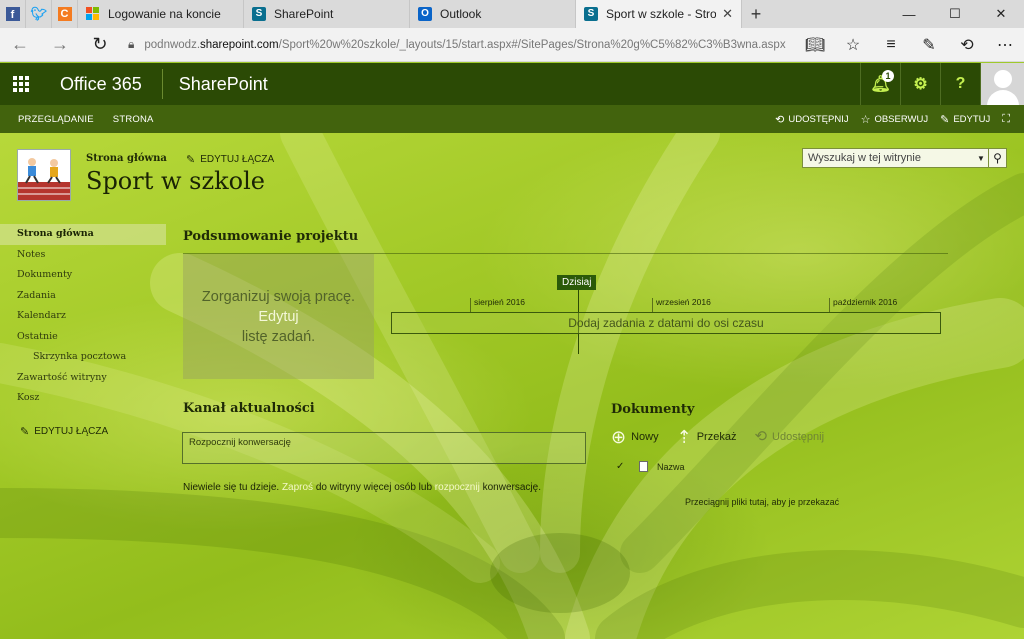 The image size is (1024, 639). What do you see at coordinates (457, 487) in the screenshot?
I see `start-conversation-link: rozpocznij` at bounding box center [457, 487].